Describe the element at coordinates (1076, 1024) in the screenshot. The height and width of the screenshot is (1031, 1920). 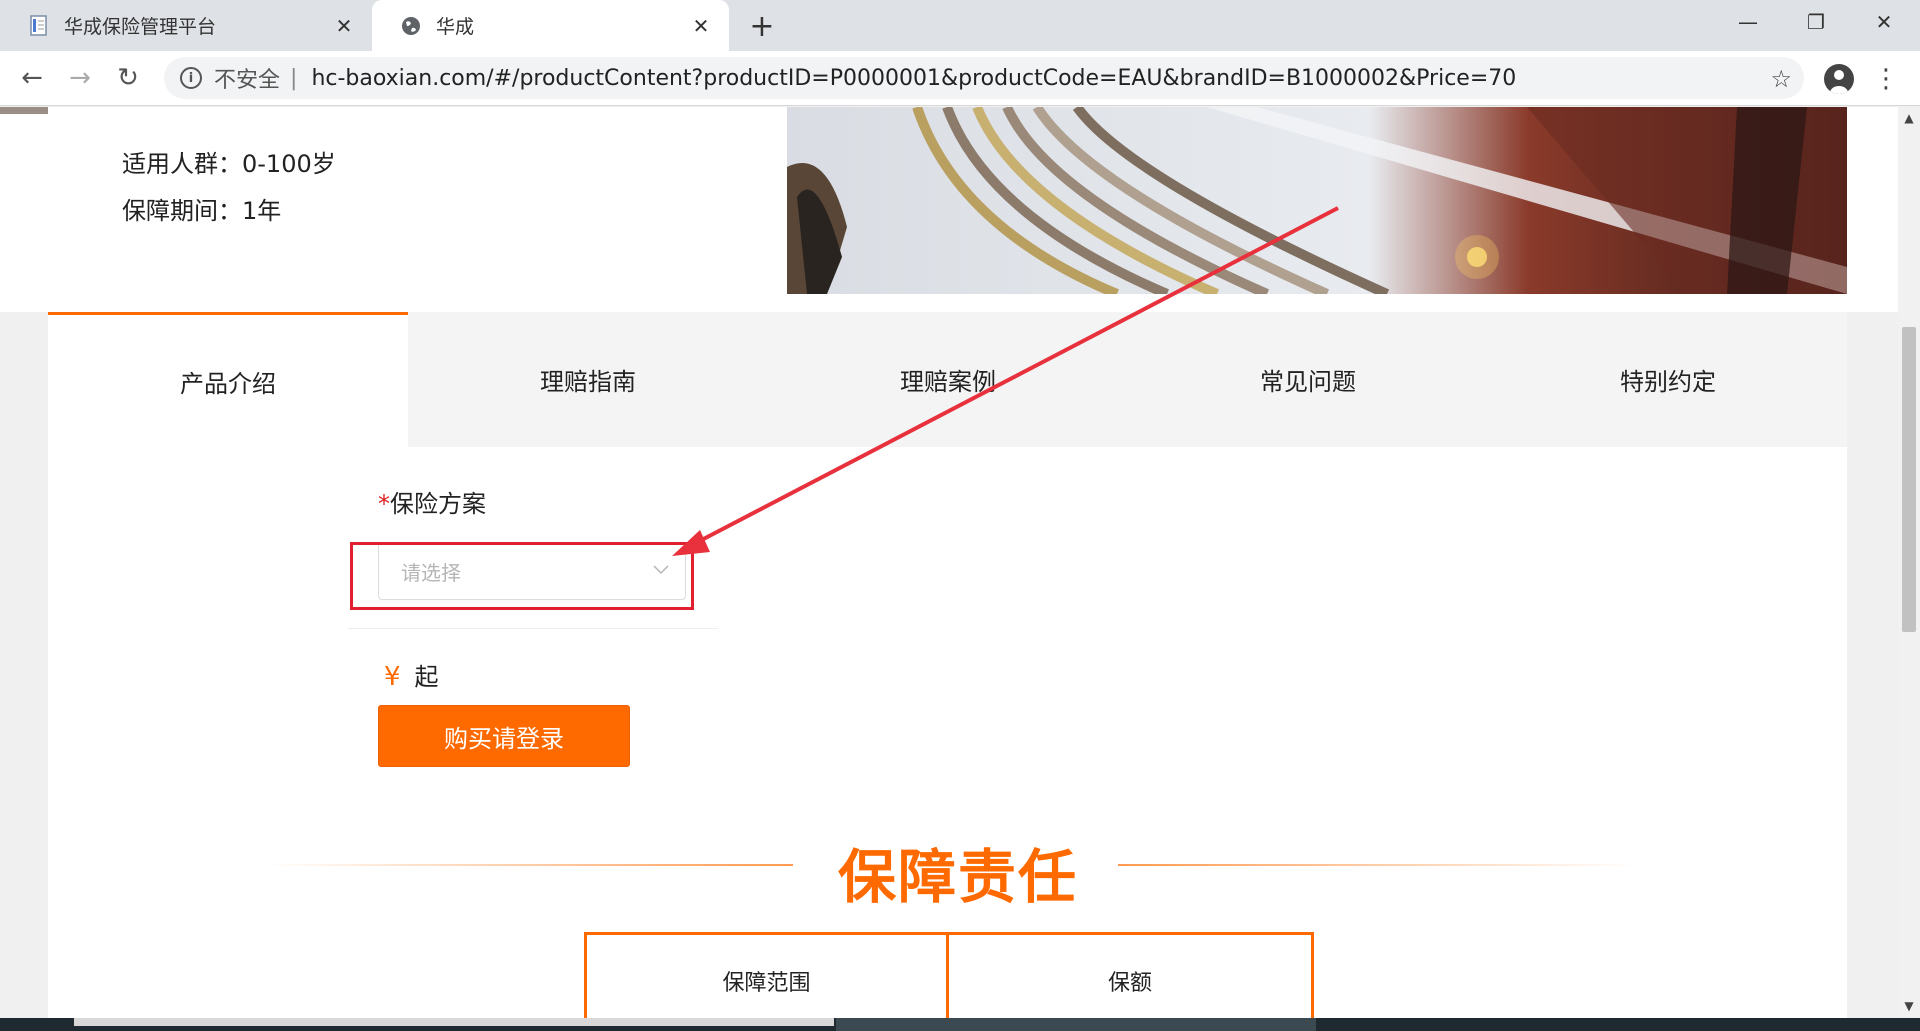
I see `taskbar-segment` at that location.